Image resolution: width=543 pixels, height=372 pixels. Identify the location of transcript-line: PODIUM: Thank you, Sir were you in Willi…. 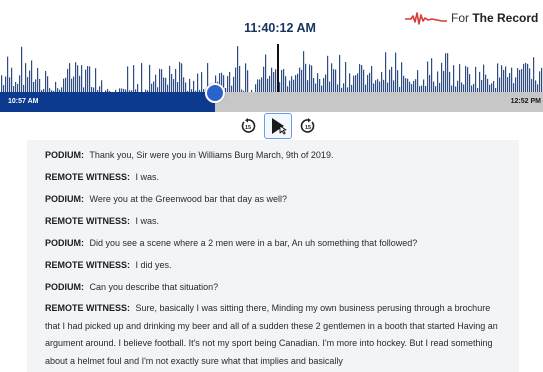
(282, 155).